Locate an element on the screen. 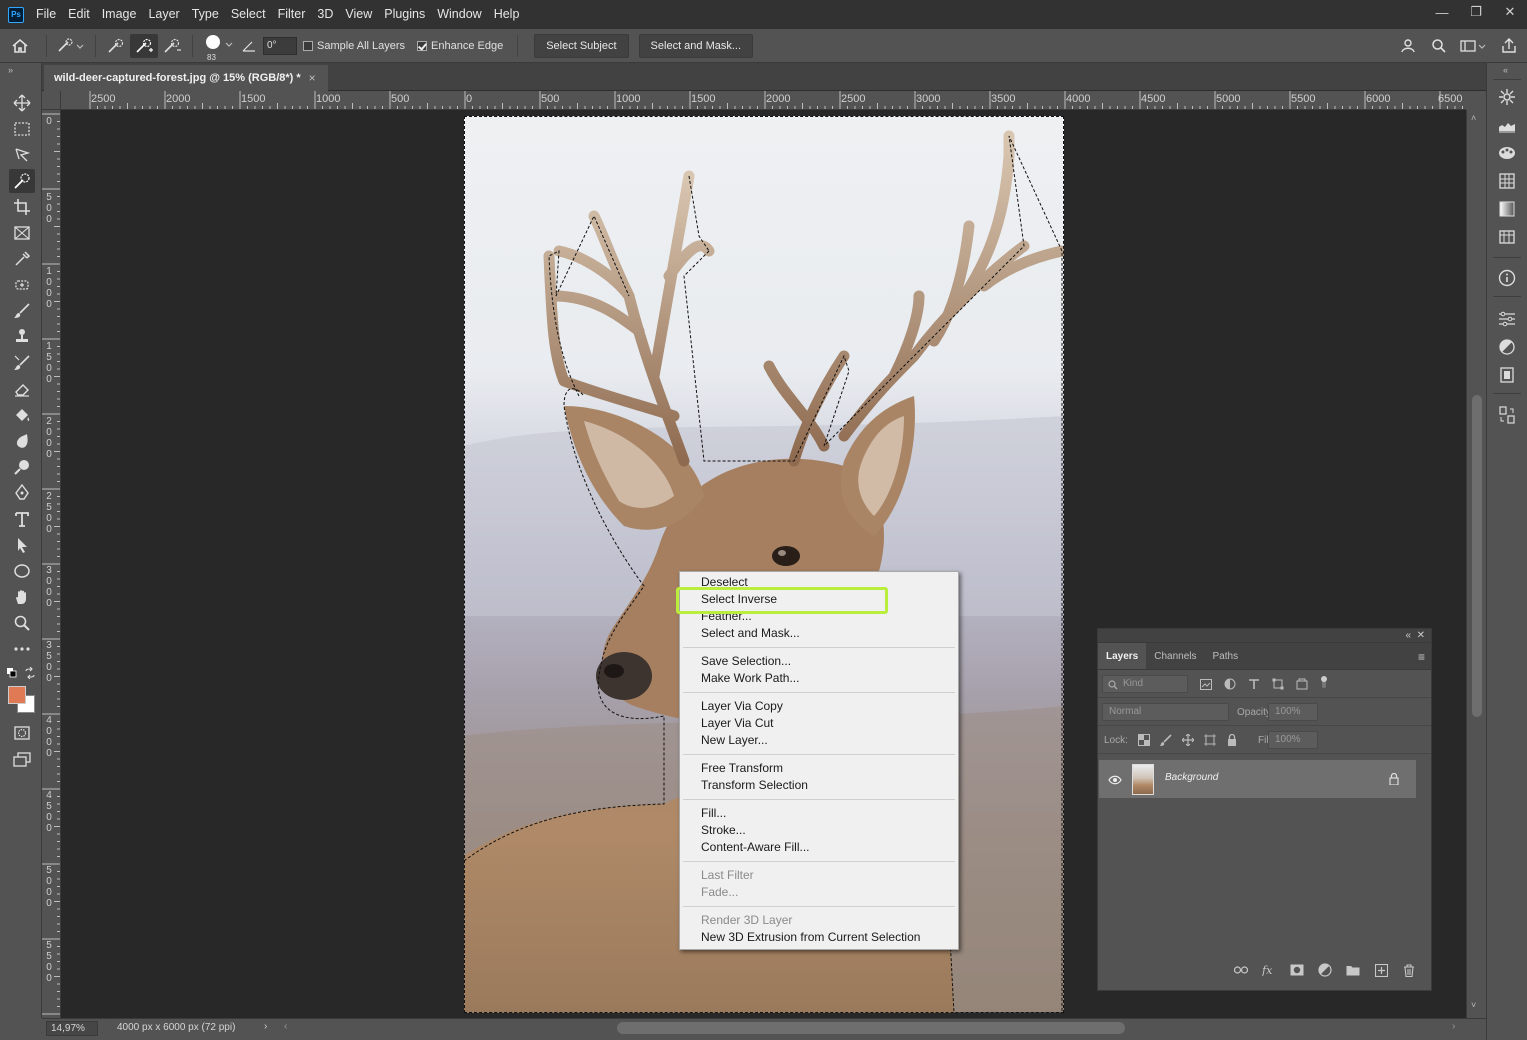 This screenshot has width=1527, height=1040. fill-field: 100% is located at coordinates (1293, 740).